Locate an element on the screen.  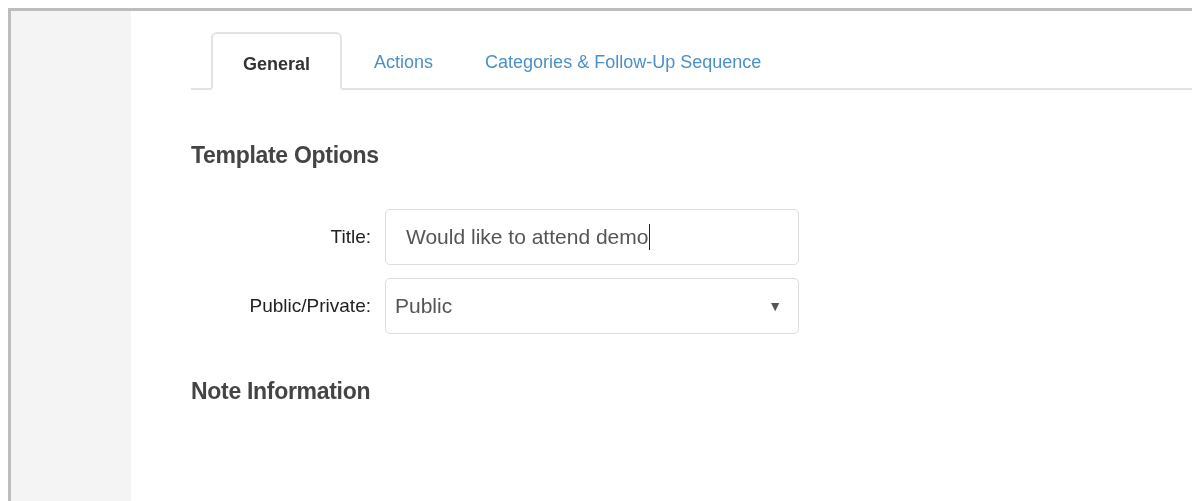
tab: Actions is located at coordinates (404, 62).